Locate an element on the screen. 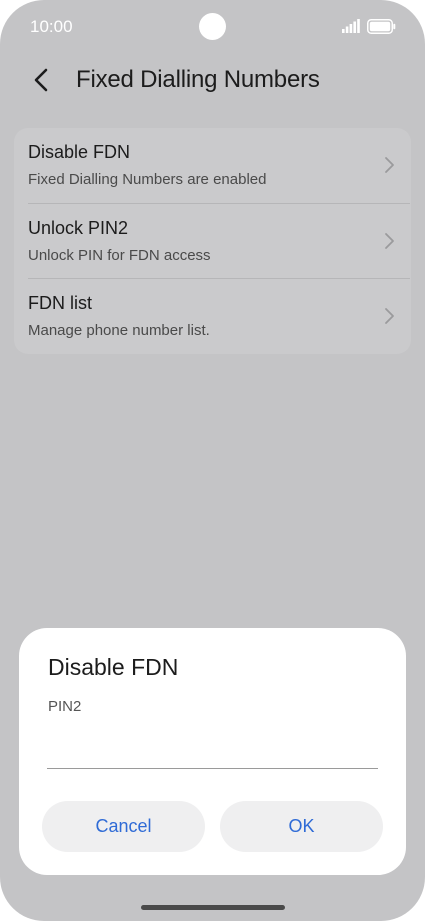  setting-item-subtitle: Manage phone number list. is located at coordinates (119, 330).